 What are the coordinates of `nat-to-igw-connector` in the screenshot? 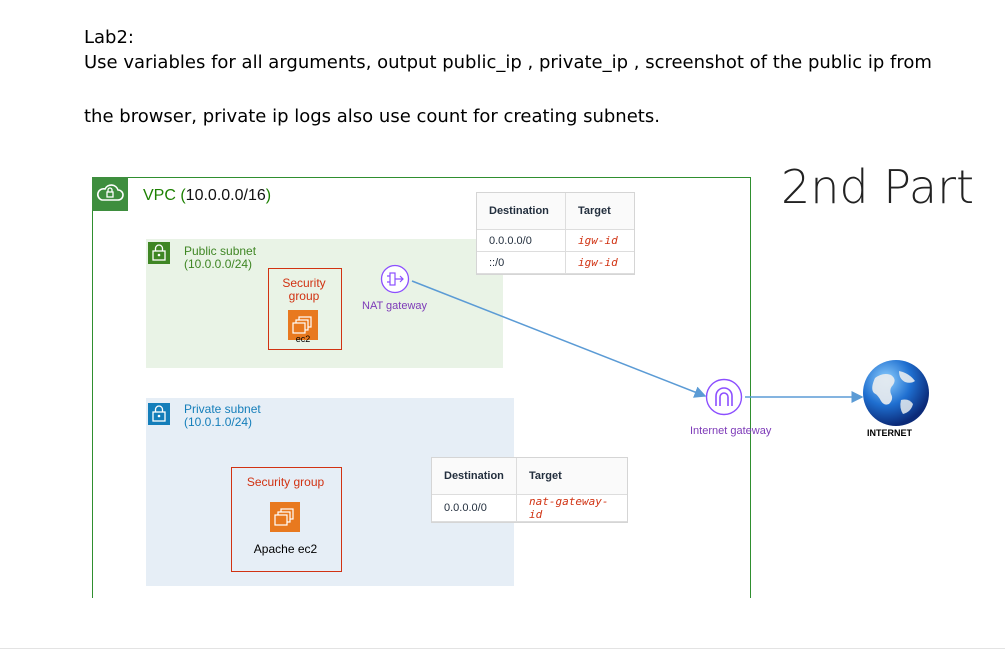 It's located at (559, 339).